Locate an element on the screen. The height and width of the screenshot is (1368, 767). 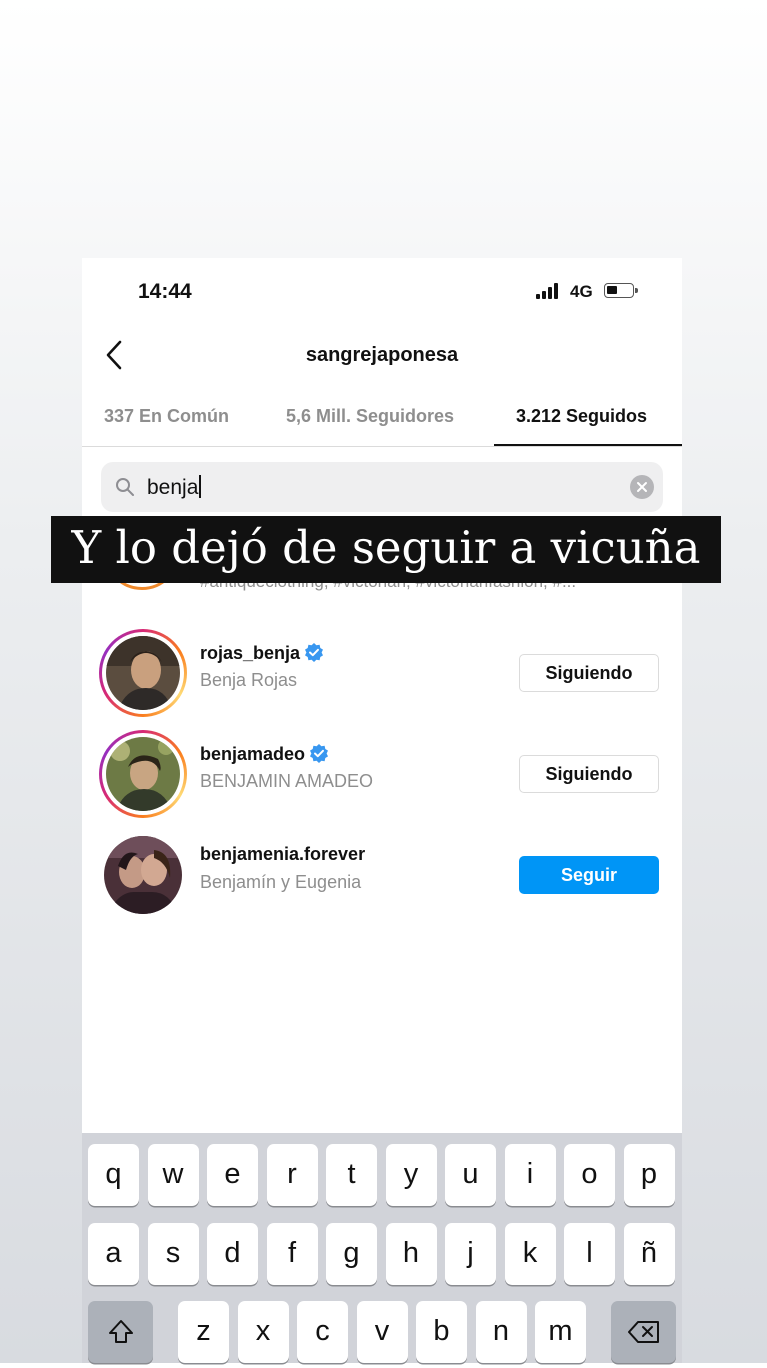
list-item: rojas_benja Benja Rojas Siguiendo is located at coordinates (382, 669).